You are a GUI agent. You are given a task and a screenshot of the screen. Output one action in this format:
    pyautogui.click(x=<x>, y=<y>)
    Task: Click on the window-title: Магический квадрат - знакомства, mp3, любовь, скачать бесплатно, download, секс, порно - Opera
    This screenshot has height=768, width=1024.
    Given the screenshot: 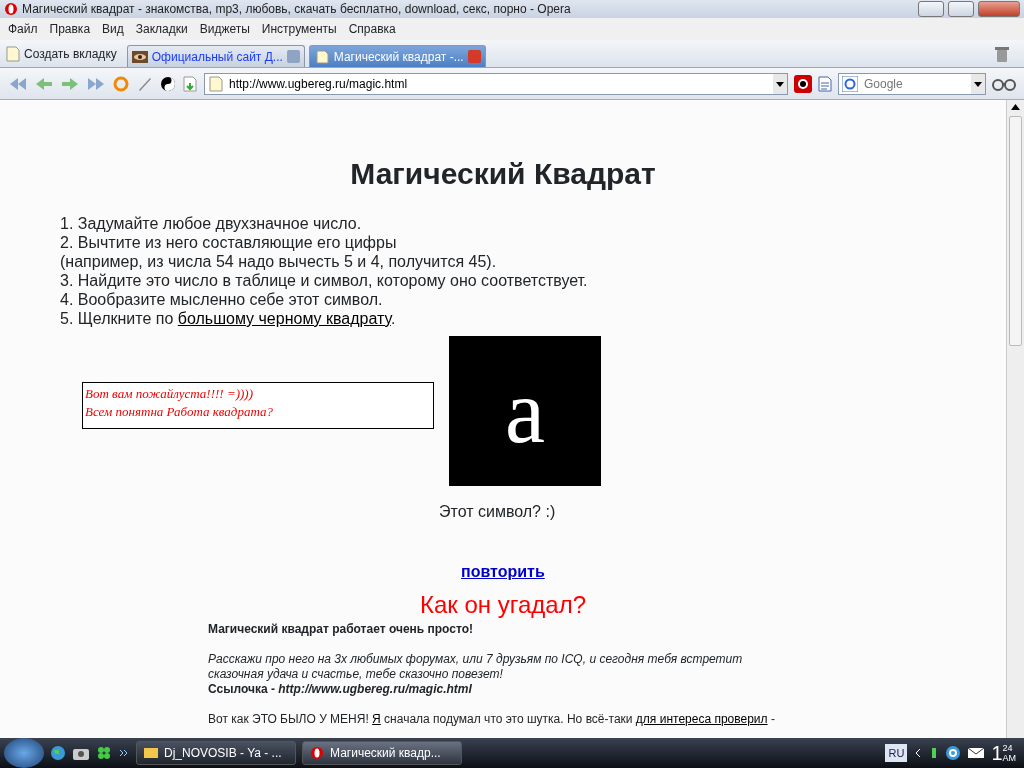 What is the action you would take?
    pyautogui.click(x=297, y=9)
    